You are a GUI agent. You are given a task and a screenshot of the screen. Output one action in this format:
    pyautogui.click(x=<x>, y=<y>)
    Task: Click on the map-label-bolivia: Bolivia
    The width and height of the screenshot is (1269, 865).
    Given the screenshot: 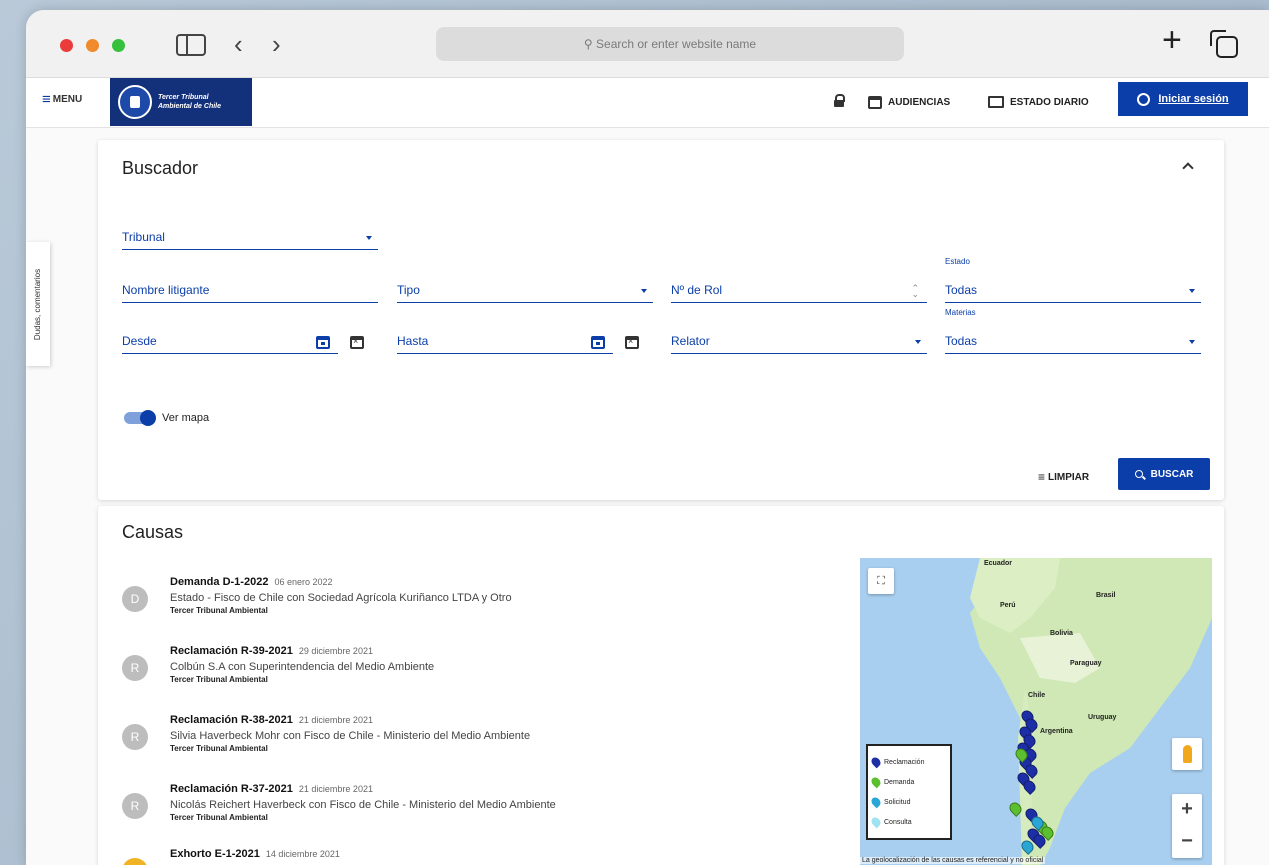 What is the action you would take?
    pyautogui.click(x=1061, y=633)
    